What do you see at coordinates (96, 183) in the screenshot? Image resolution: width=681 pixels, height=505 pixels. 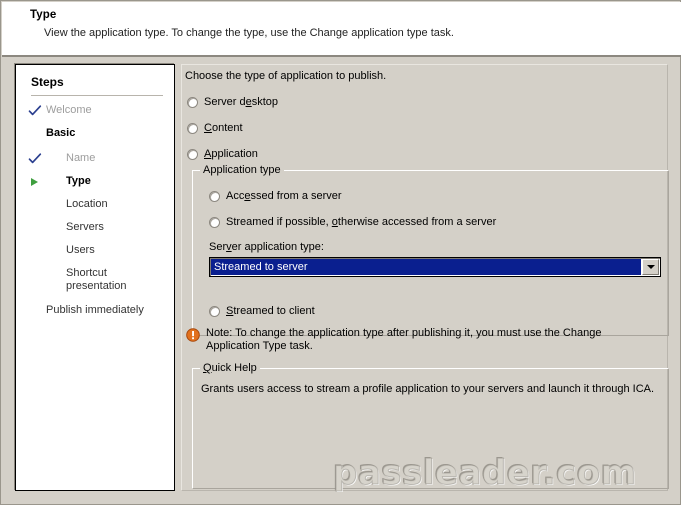 I see `sidebar-item-type: Type` at bounding box center [96, 183].